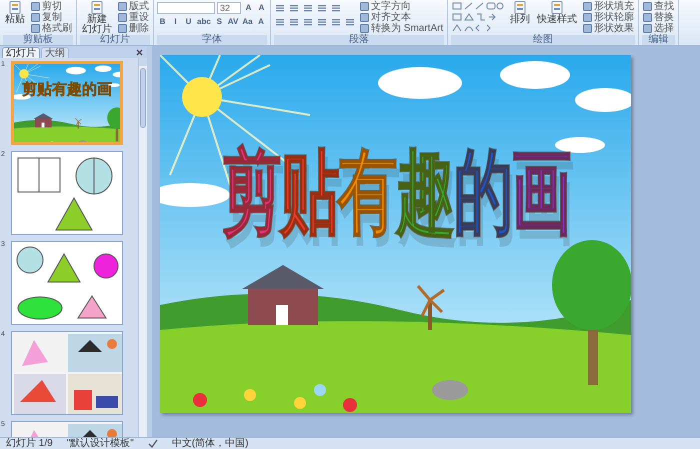 The width and height of the screenshot is (700, 449). Describe the element at coordinates (29, 443) in the screenshot. I see `status-text: 幻灯片 1/9` at that location.